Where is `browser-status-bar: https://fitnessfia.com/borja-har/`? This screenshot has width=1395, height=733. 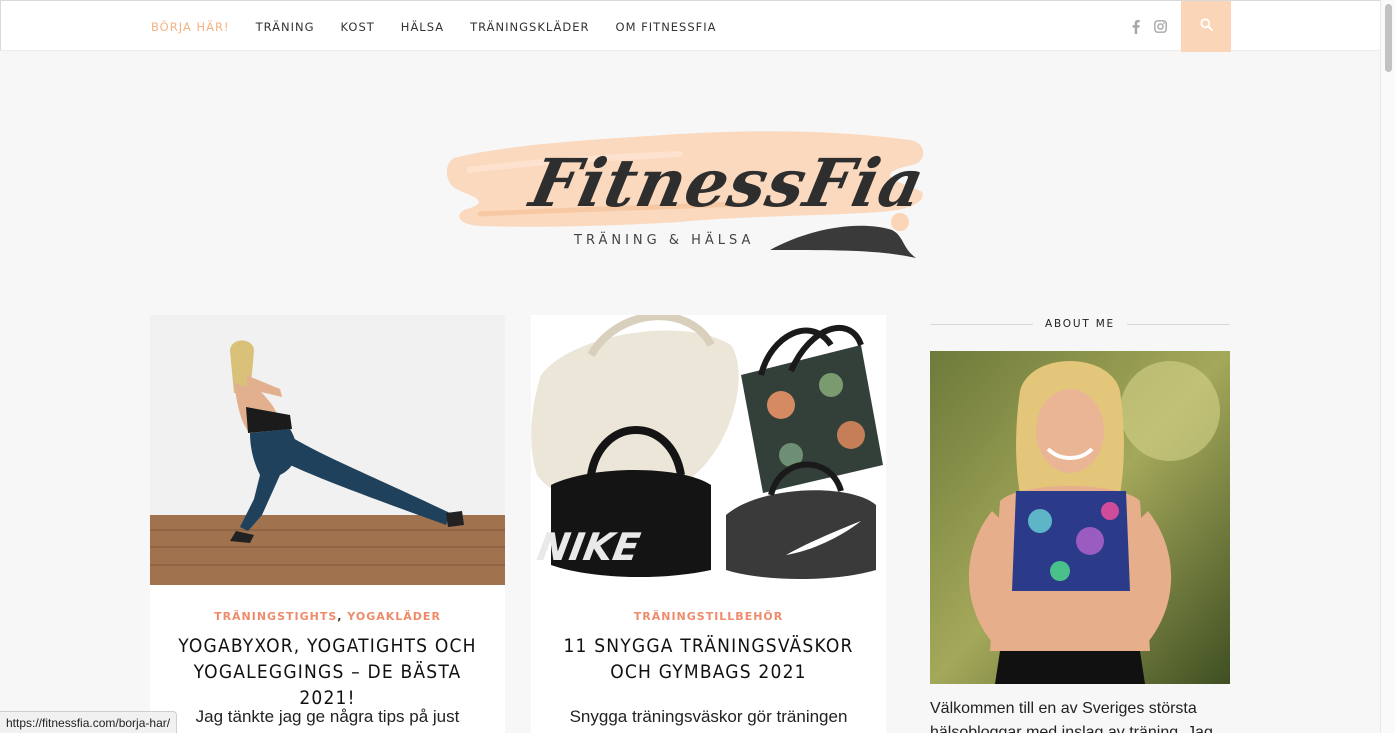
browser-status-bar: https://fitnessfia.com/borja-har/ is located at coordinates (89, 722).